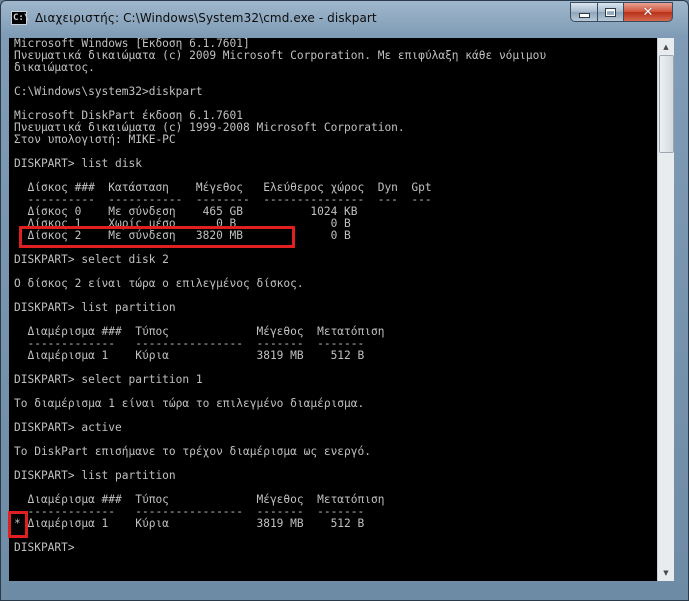 Image resolution: width=689 pixels, height=601 pixels. I want to click on cmd-icon: C:\, so click(20, 18).